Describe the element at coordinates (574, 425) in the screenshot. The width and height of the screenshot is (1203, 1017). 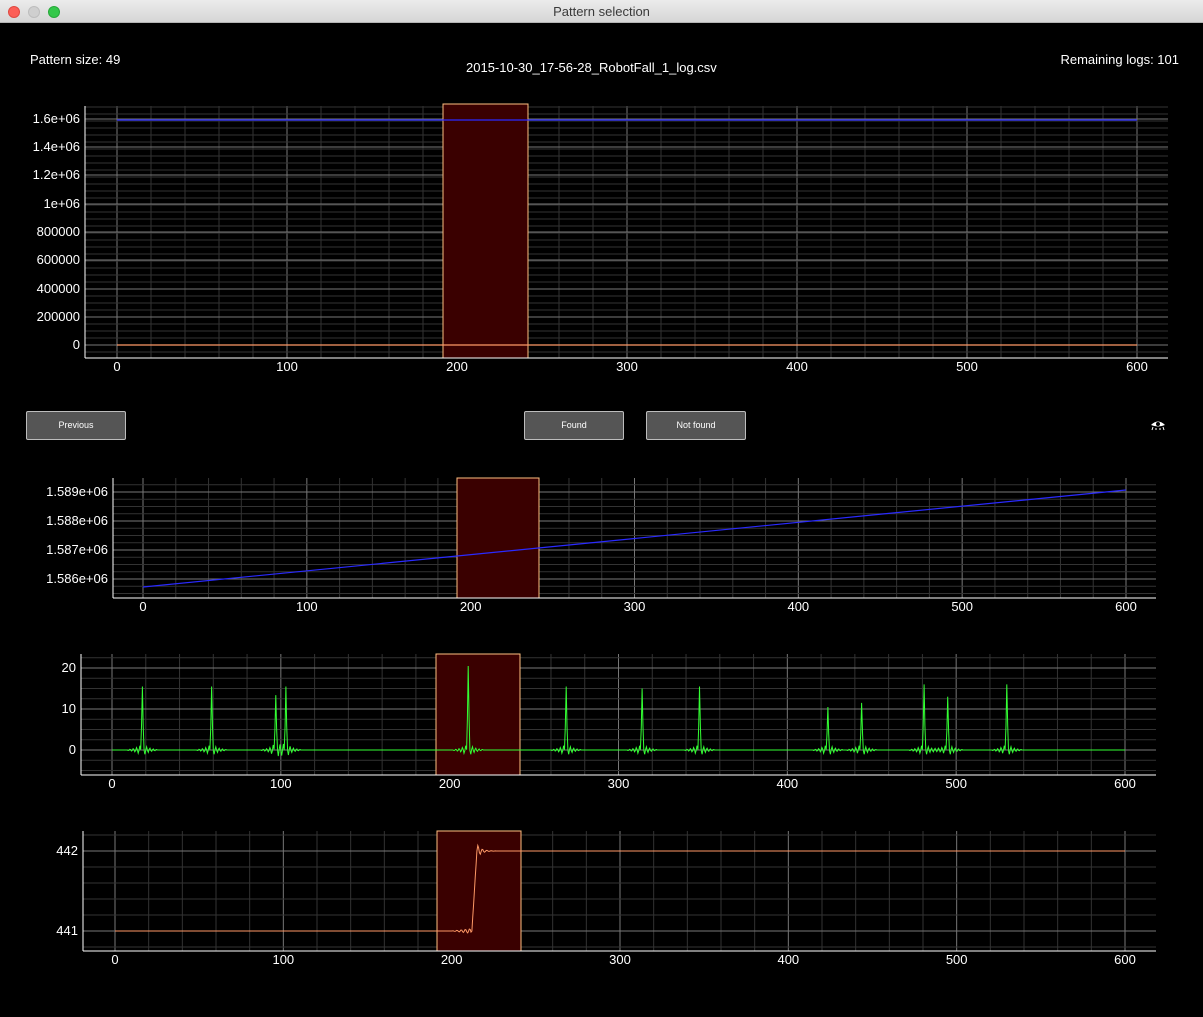
I see `found-button: Found` at that location.